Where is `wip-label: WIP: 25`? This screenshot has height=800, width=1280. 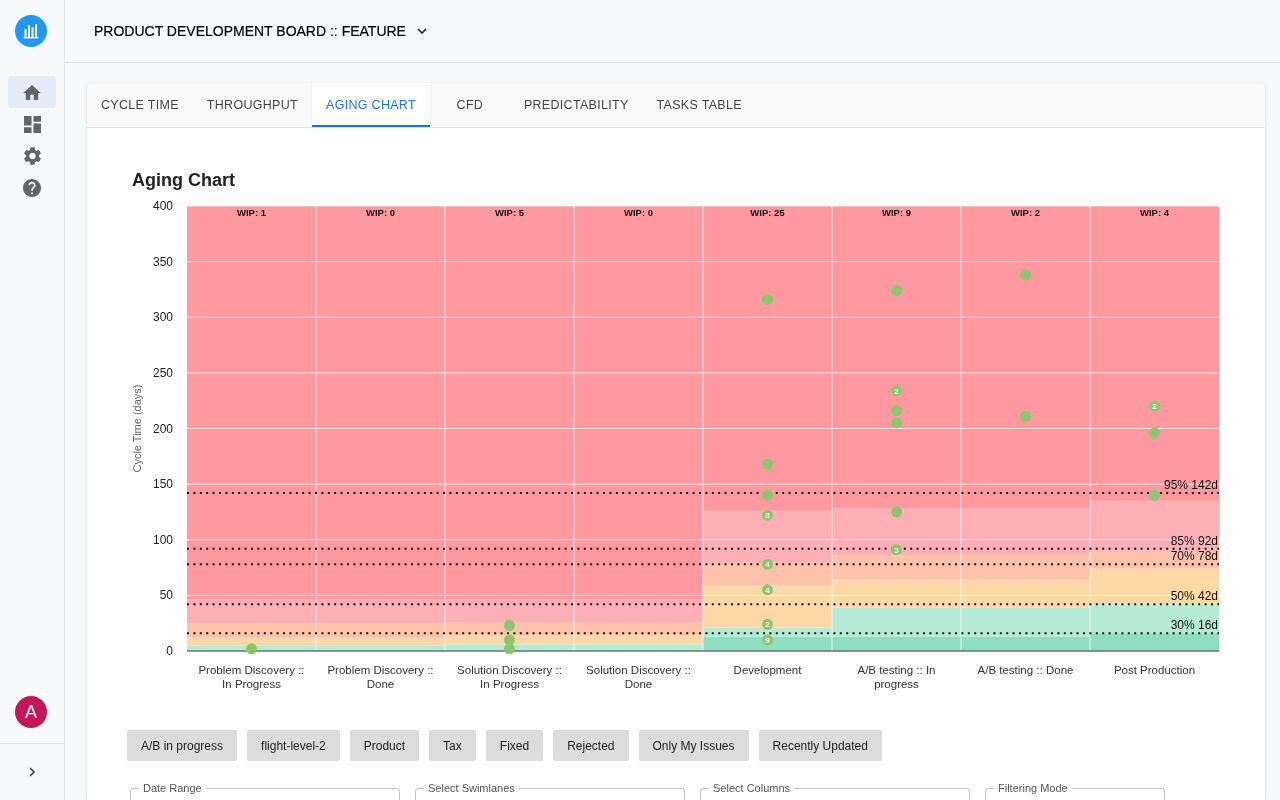 wip-label: WIP: 25 is located at coordinates (767, 212).